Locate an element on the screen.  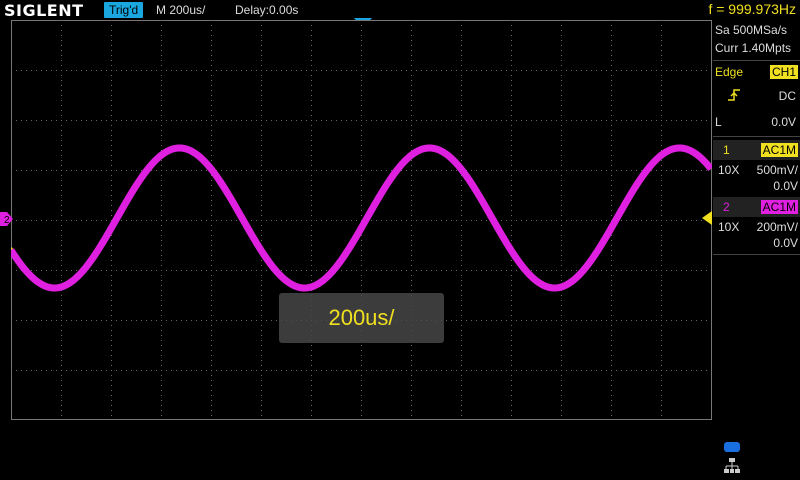
ch1-probe: 10X is located at coordinates (729, 170).